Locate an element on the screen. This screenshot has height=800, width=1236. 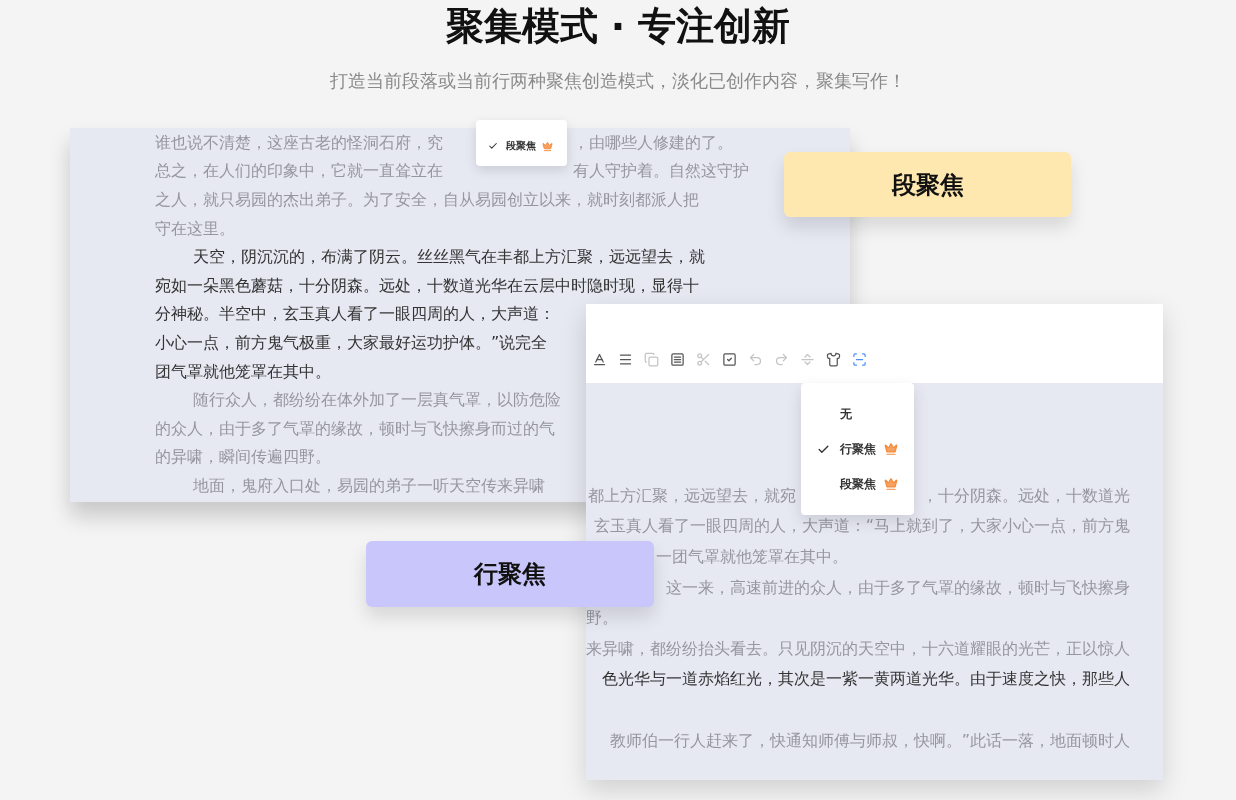
text-line: 的异啸，瞬间传遍四野。 is located at coordinates (243, 458).